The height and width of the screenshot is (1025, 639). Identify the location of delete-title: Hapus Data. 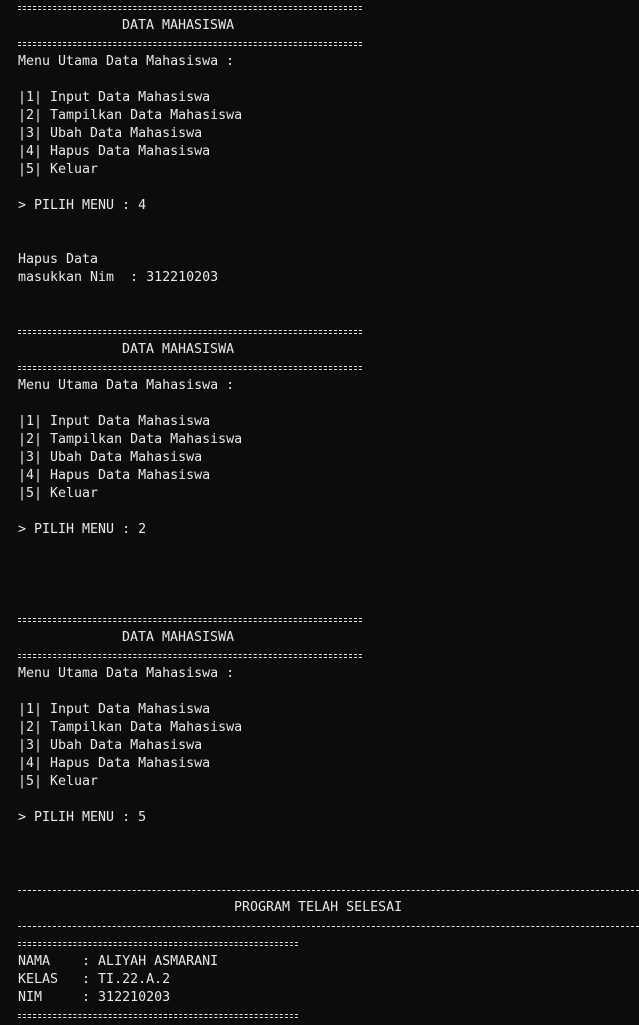
(58, 259).